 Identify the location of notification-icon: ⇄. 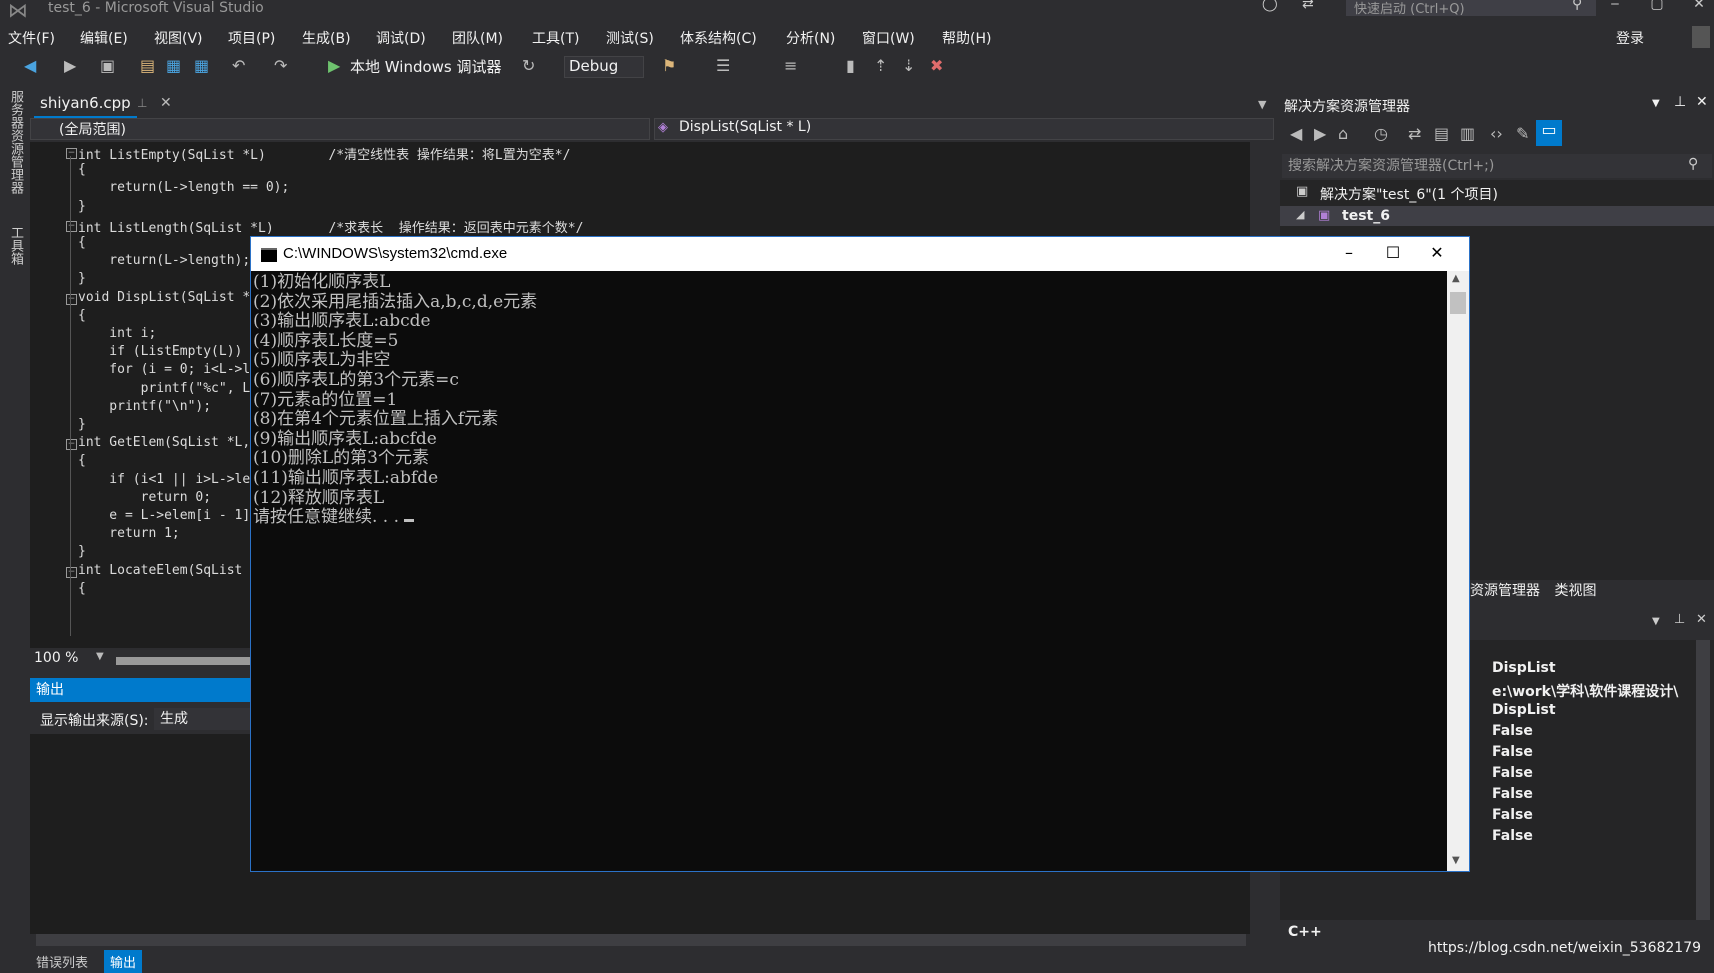
(1308, 6).